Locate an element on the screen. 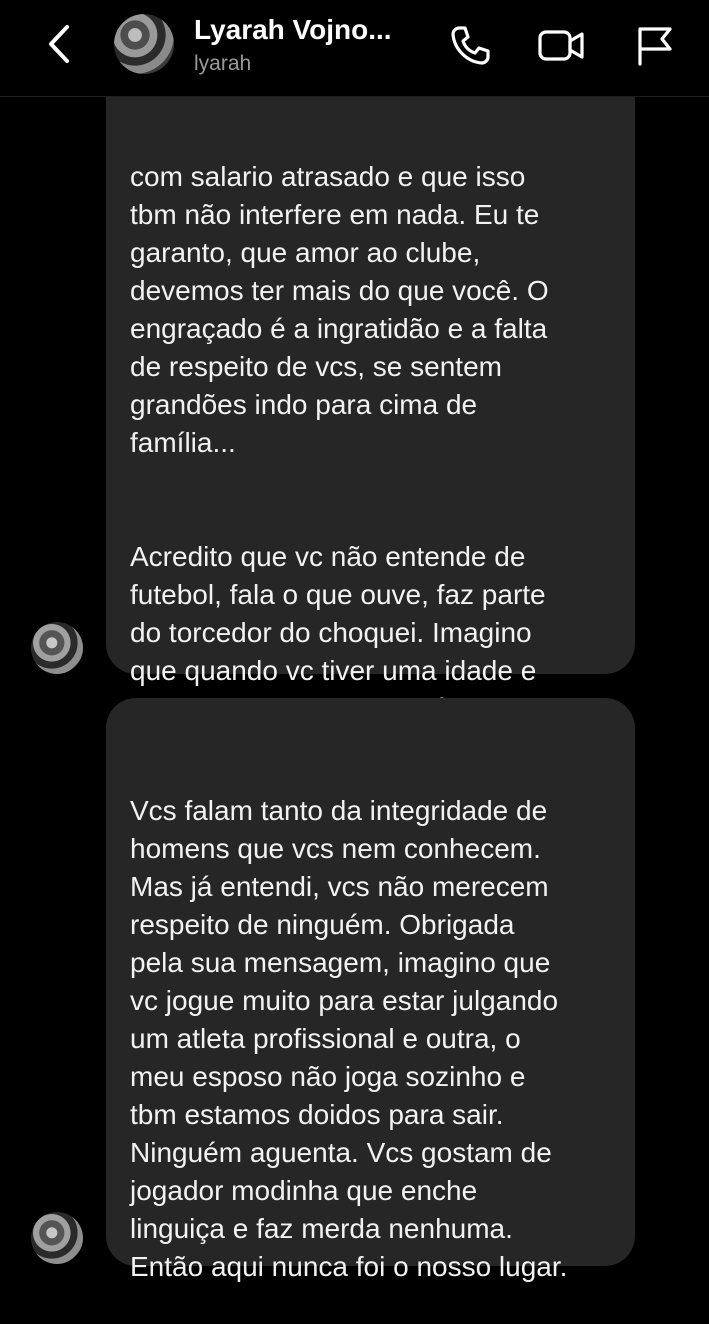  flag-icon is located at coordinates (655, 46).